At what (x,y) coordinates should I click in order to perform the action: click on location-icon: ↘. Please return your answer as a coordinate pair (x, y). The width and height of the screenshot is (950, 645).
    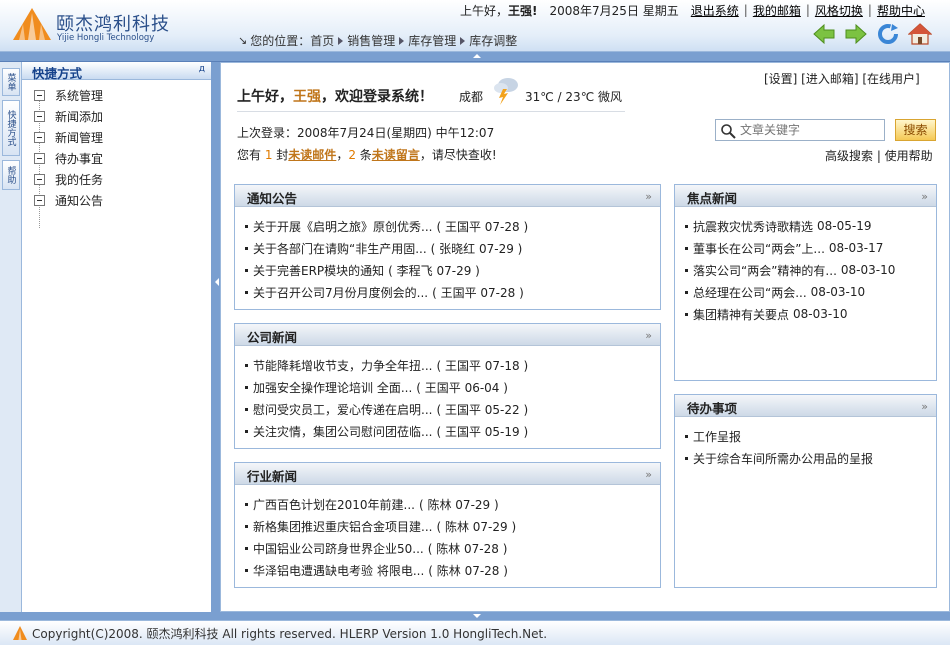
    Looking at the image, I should click on (243, 40).